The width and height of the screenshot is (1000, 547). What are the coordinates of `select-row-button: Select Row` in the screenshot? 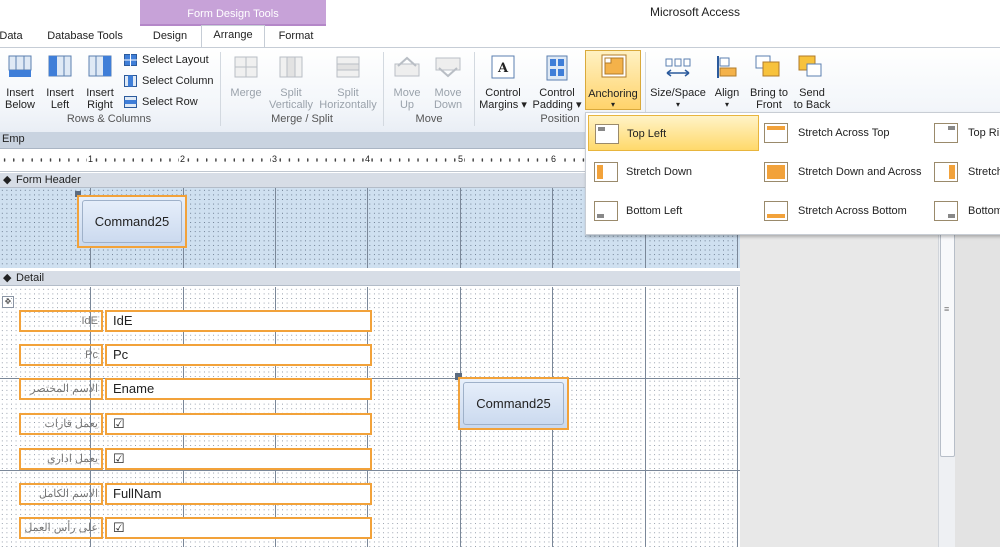 It's located at (170, 103).